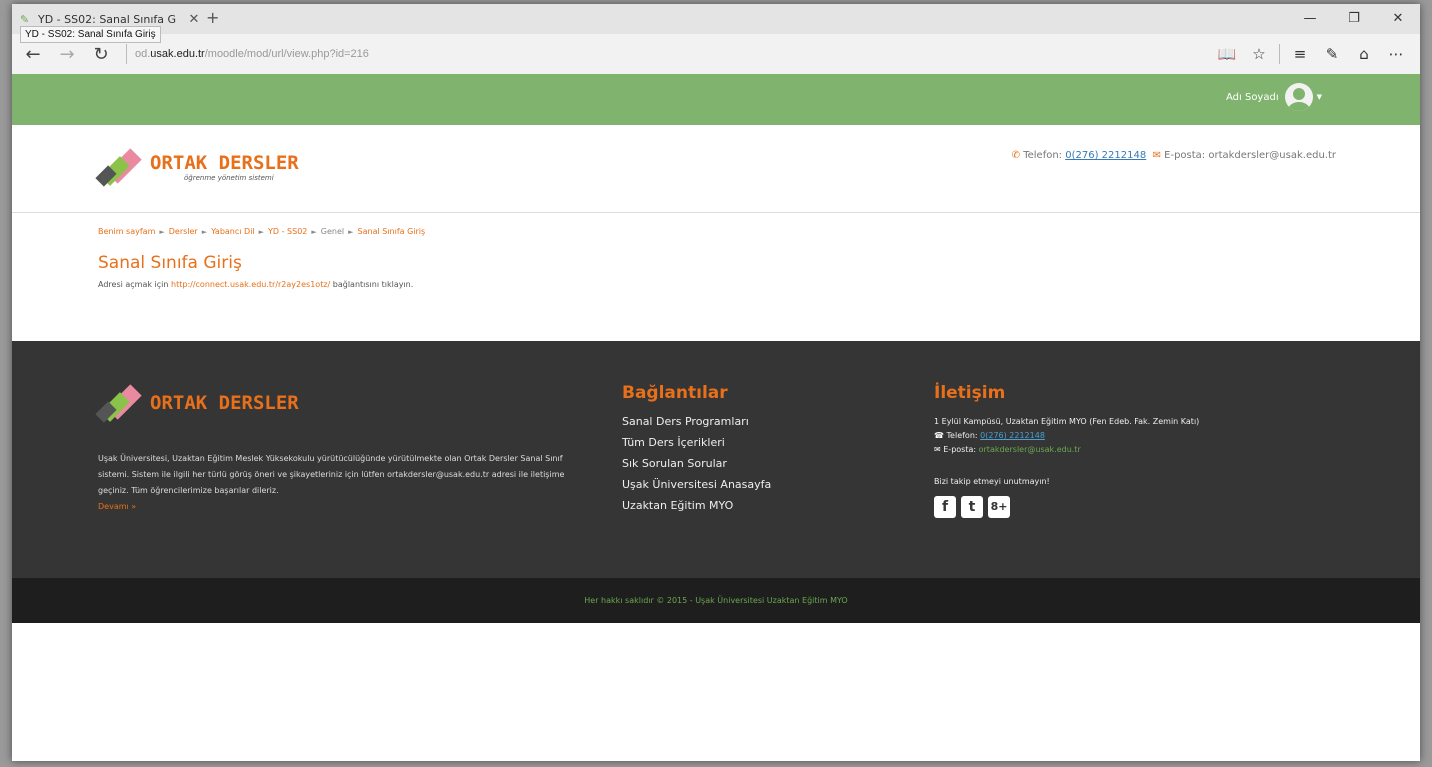 This screenshot has height=767, width=1432. Describe the element at coordinates (143, 54) in the screenshot. I see `address-prefix: od.` at that location.